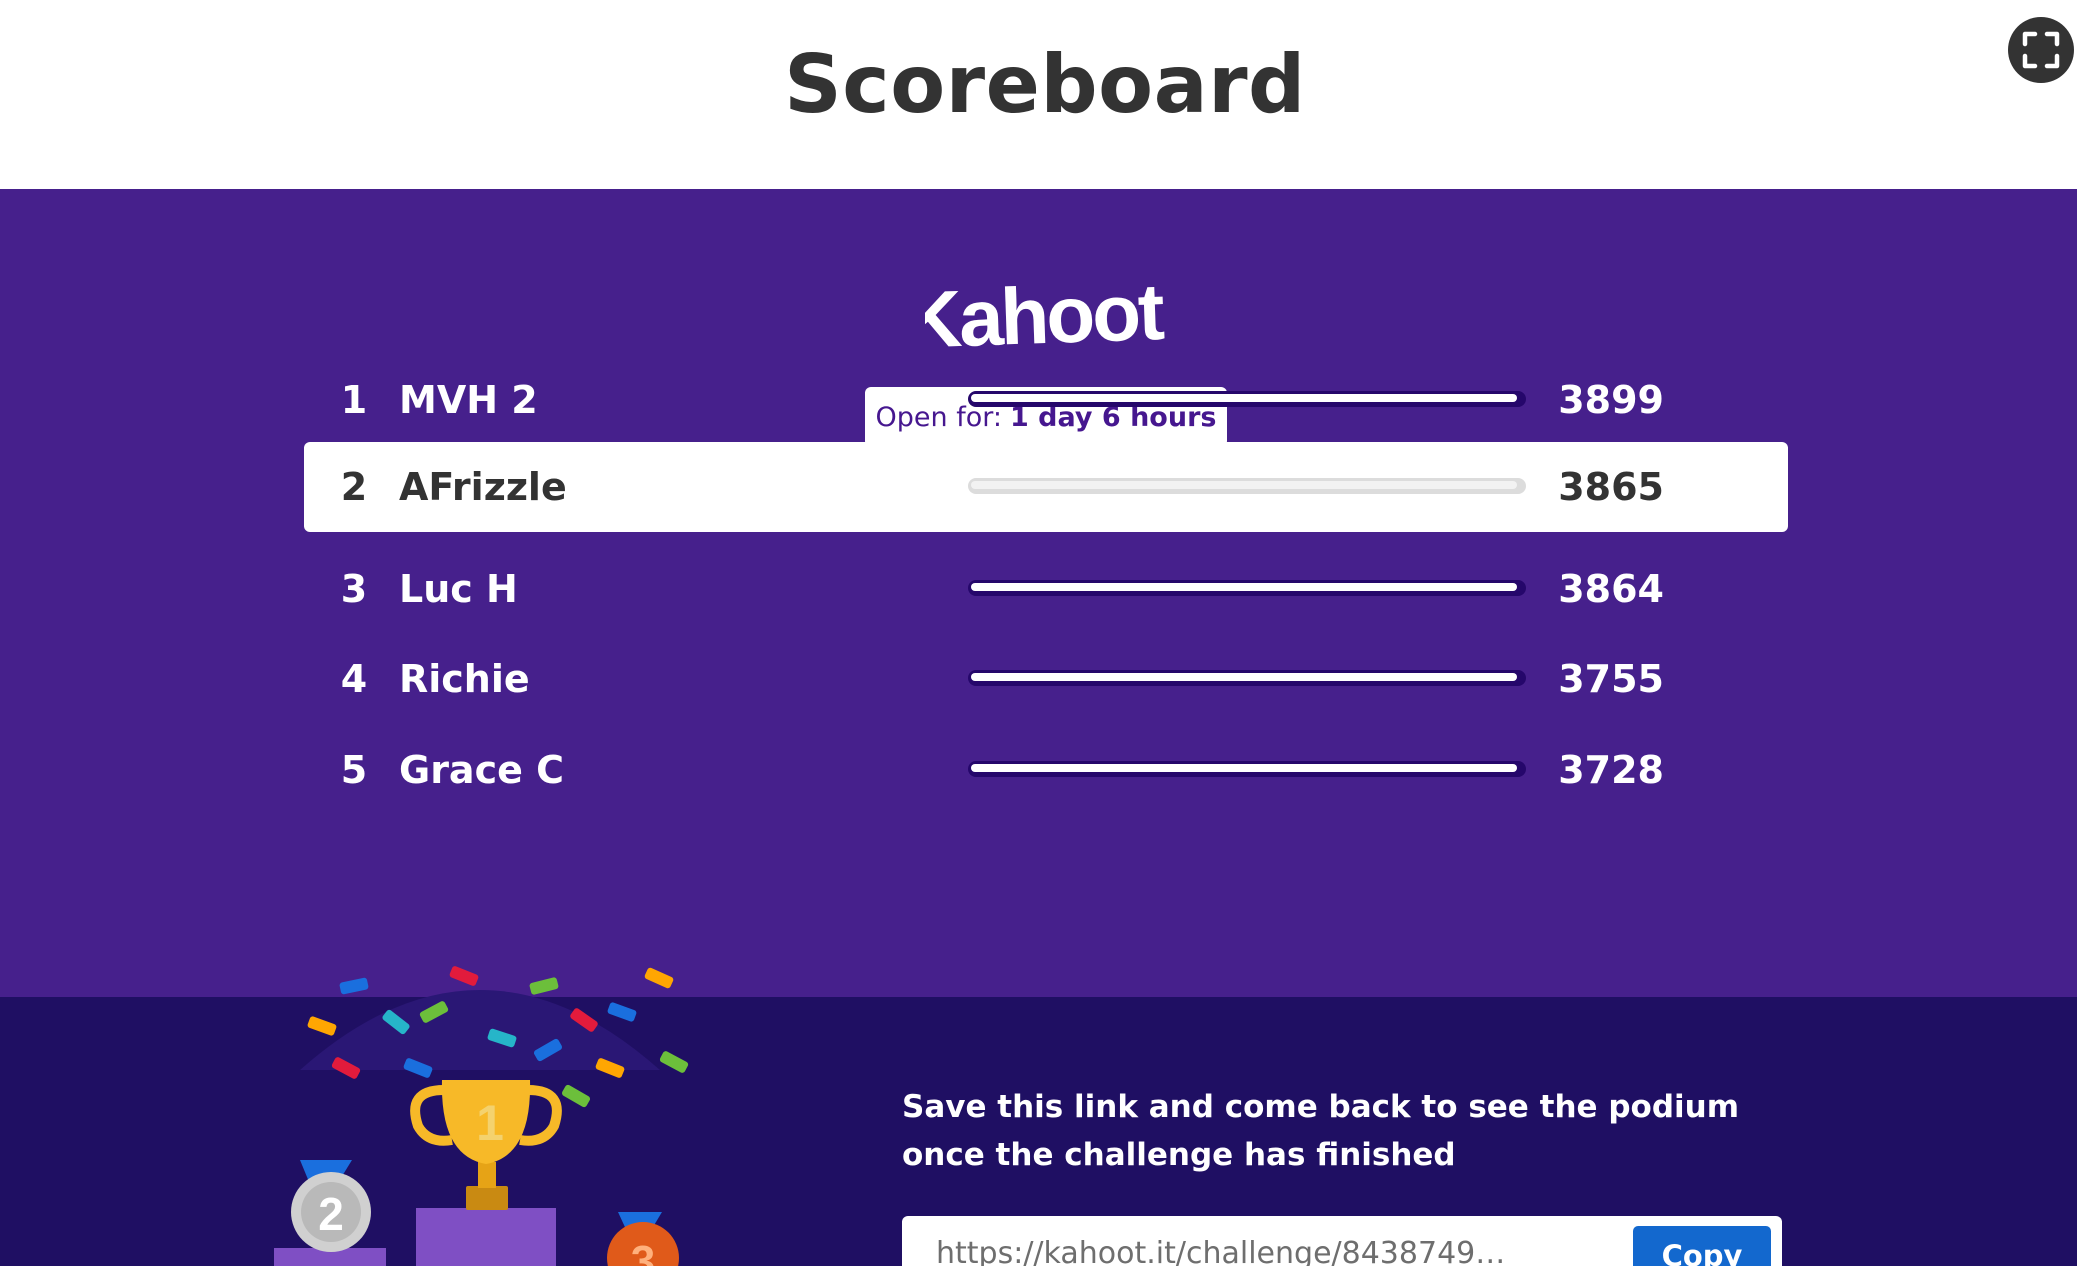  I want to click on player-name: Grace C, so click(481, 770).